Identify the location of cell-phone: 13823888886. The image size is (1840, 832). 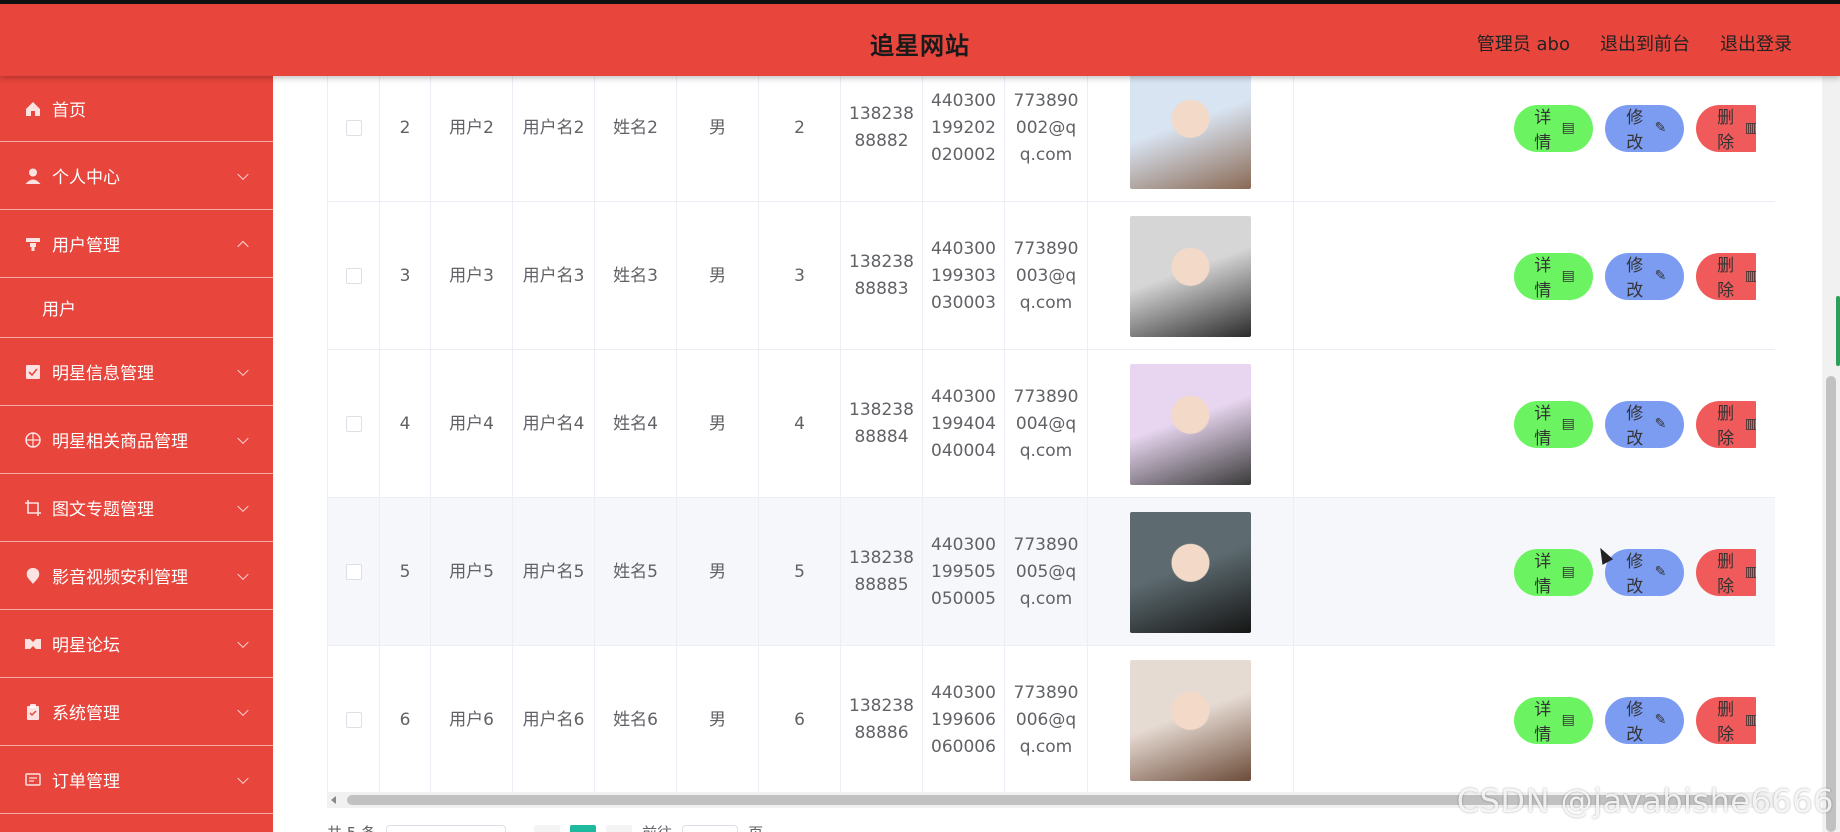
(882, 719).